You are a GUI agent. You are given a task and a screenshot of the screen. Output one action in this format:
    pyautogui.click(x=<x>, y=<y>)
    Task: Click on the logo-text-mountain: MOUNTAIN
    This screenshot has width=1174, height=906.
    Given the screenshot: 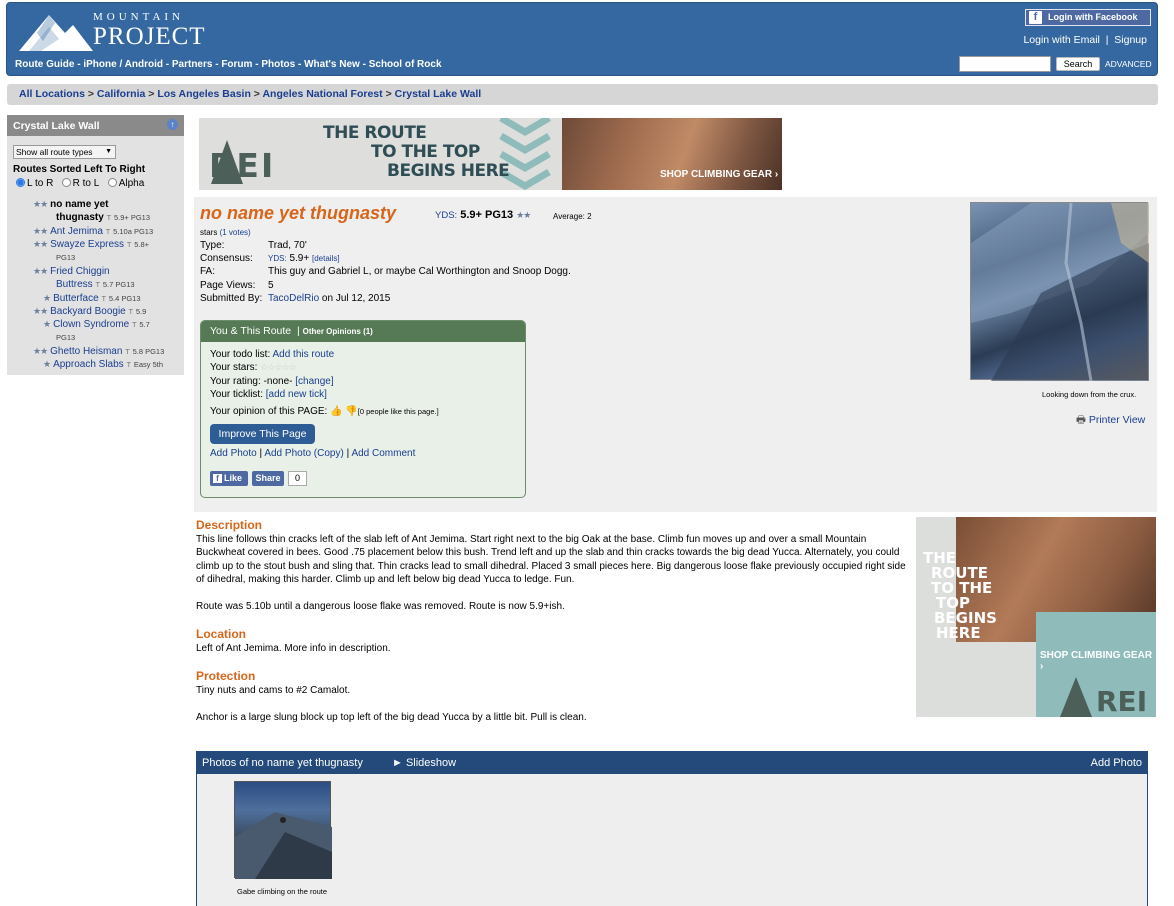 What is the action you would take?
    pyautogui.click(x=138, y=17)
    